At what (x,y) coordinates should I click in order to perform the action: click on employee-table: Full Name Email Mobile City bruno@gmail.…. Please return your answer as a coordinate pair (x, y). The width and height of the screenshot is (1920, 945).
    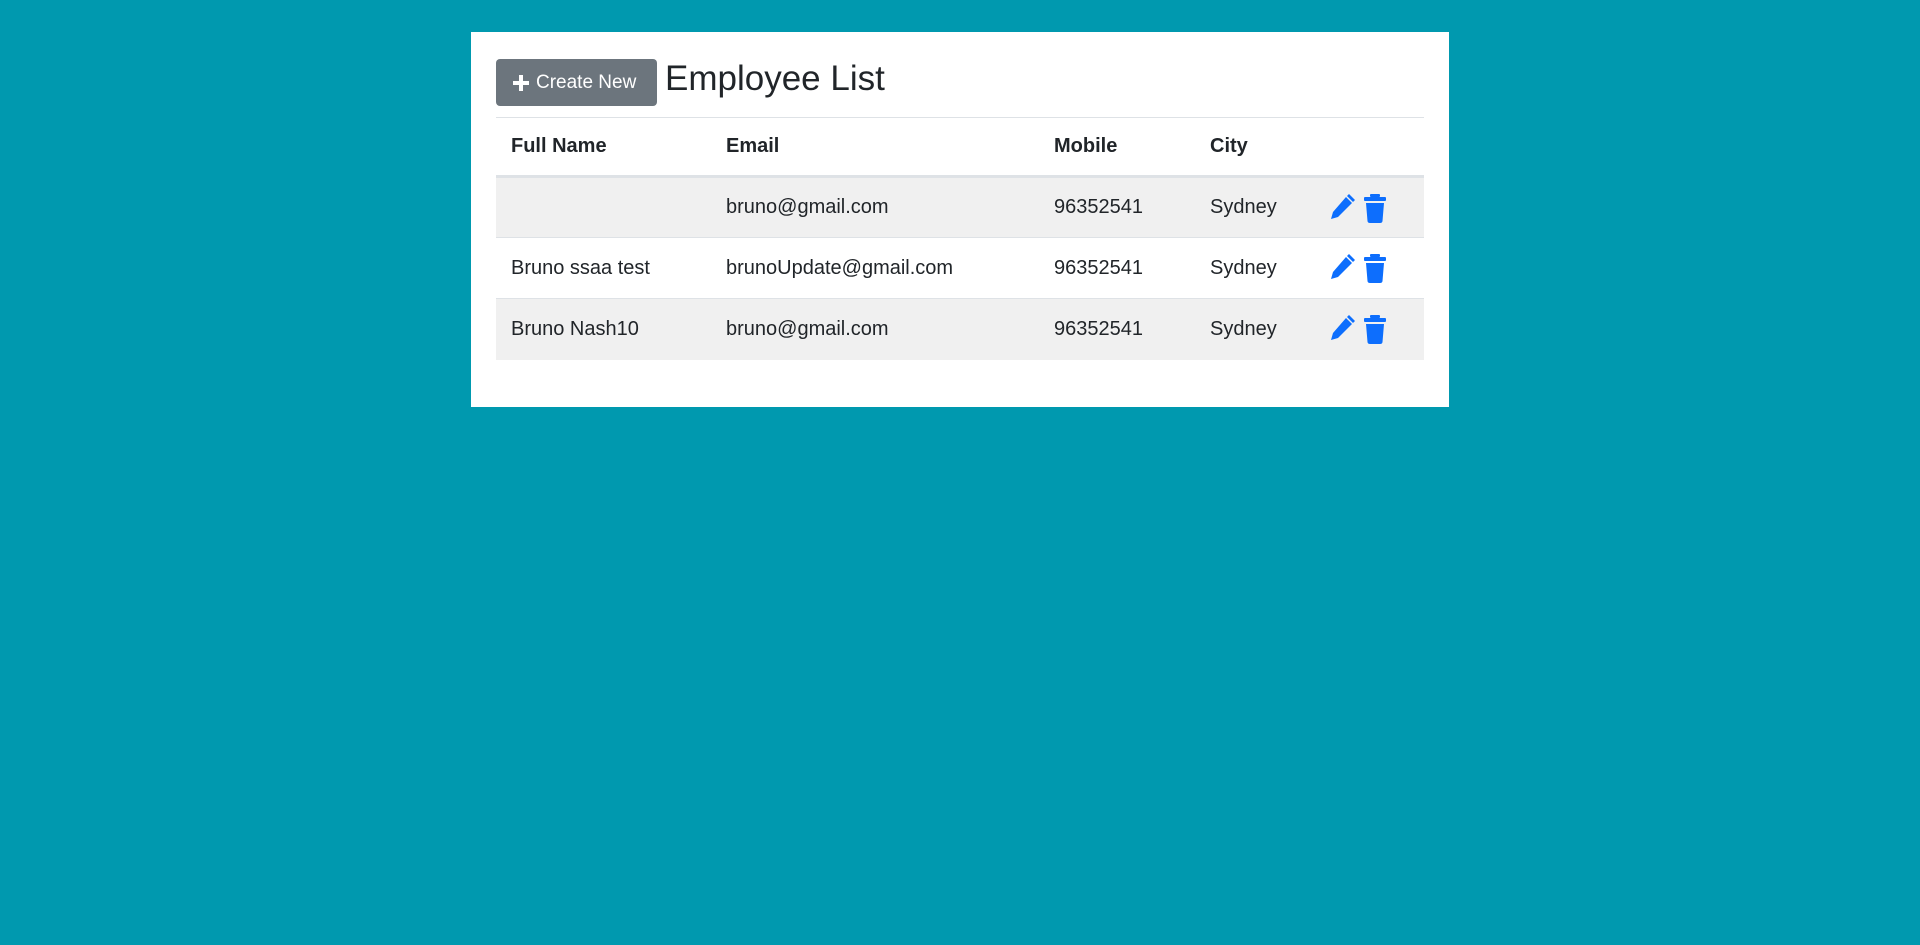
    Looking at the image, I should click on (960, 238).